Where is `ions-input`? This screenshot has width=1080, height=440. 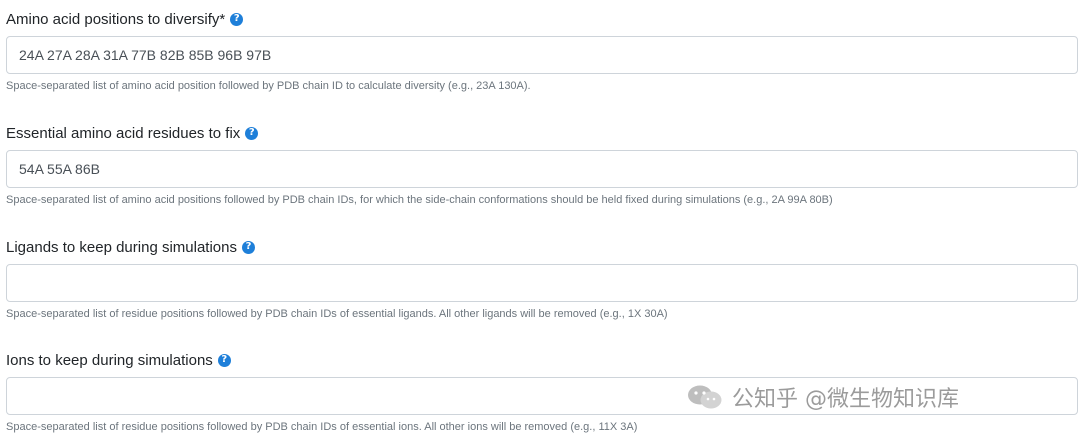
ions-input is located at coordinates (542, 396).